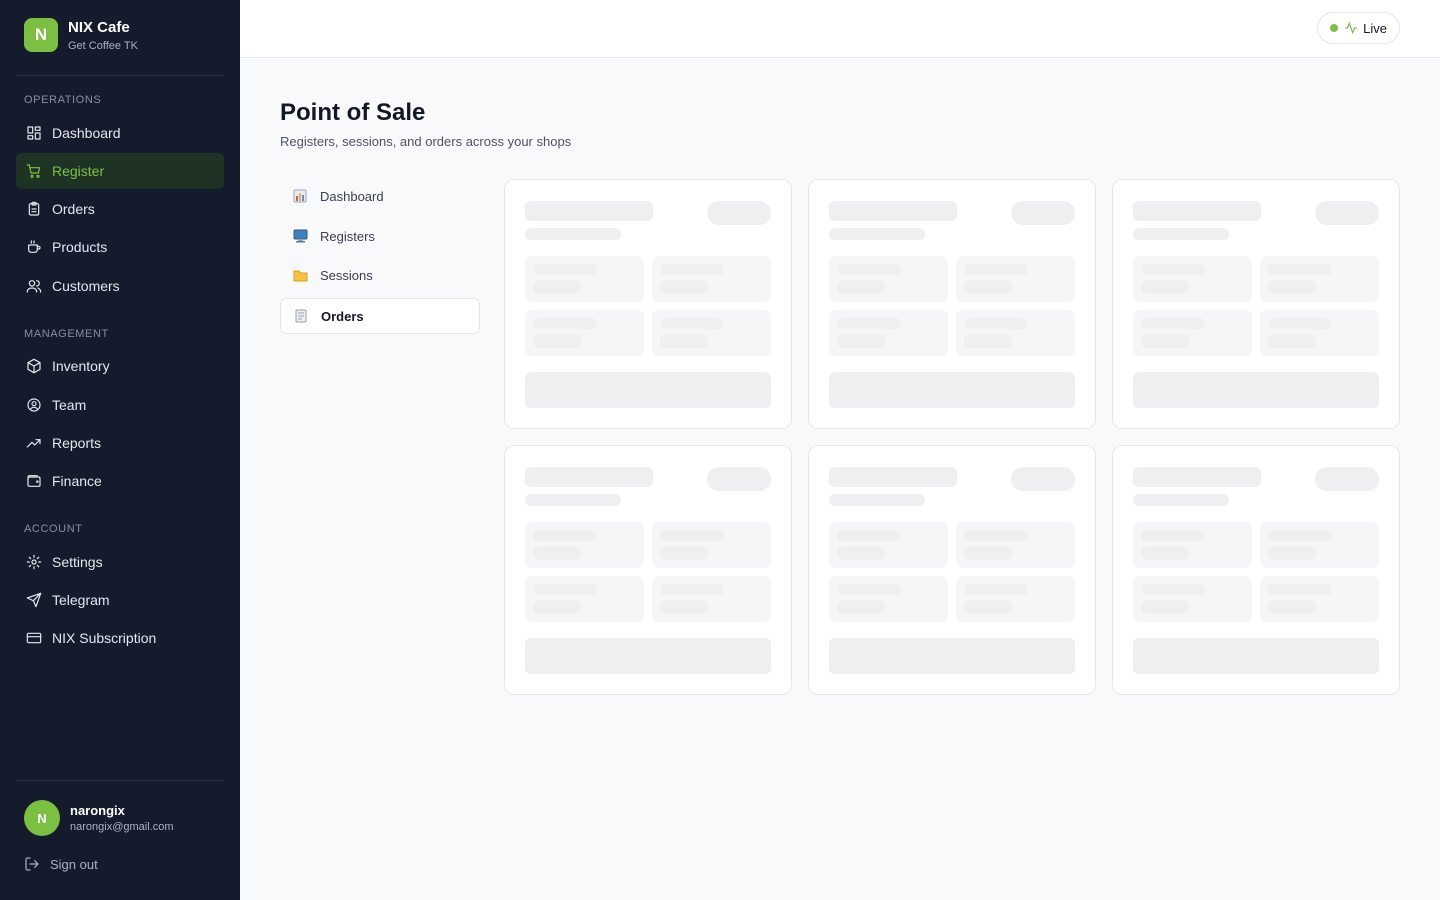 This screenshot has width=1440, height=900. What do you see at coordinates (120, 481) in the screenshot?
I see `sidebar-item-finance: Finance` at bounding box center [120, 481].